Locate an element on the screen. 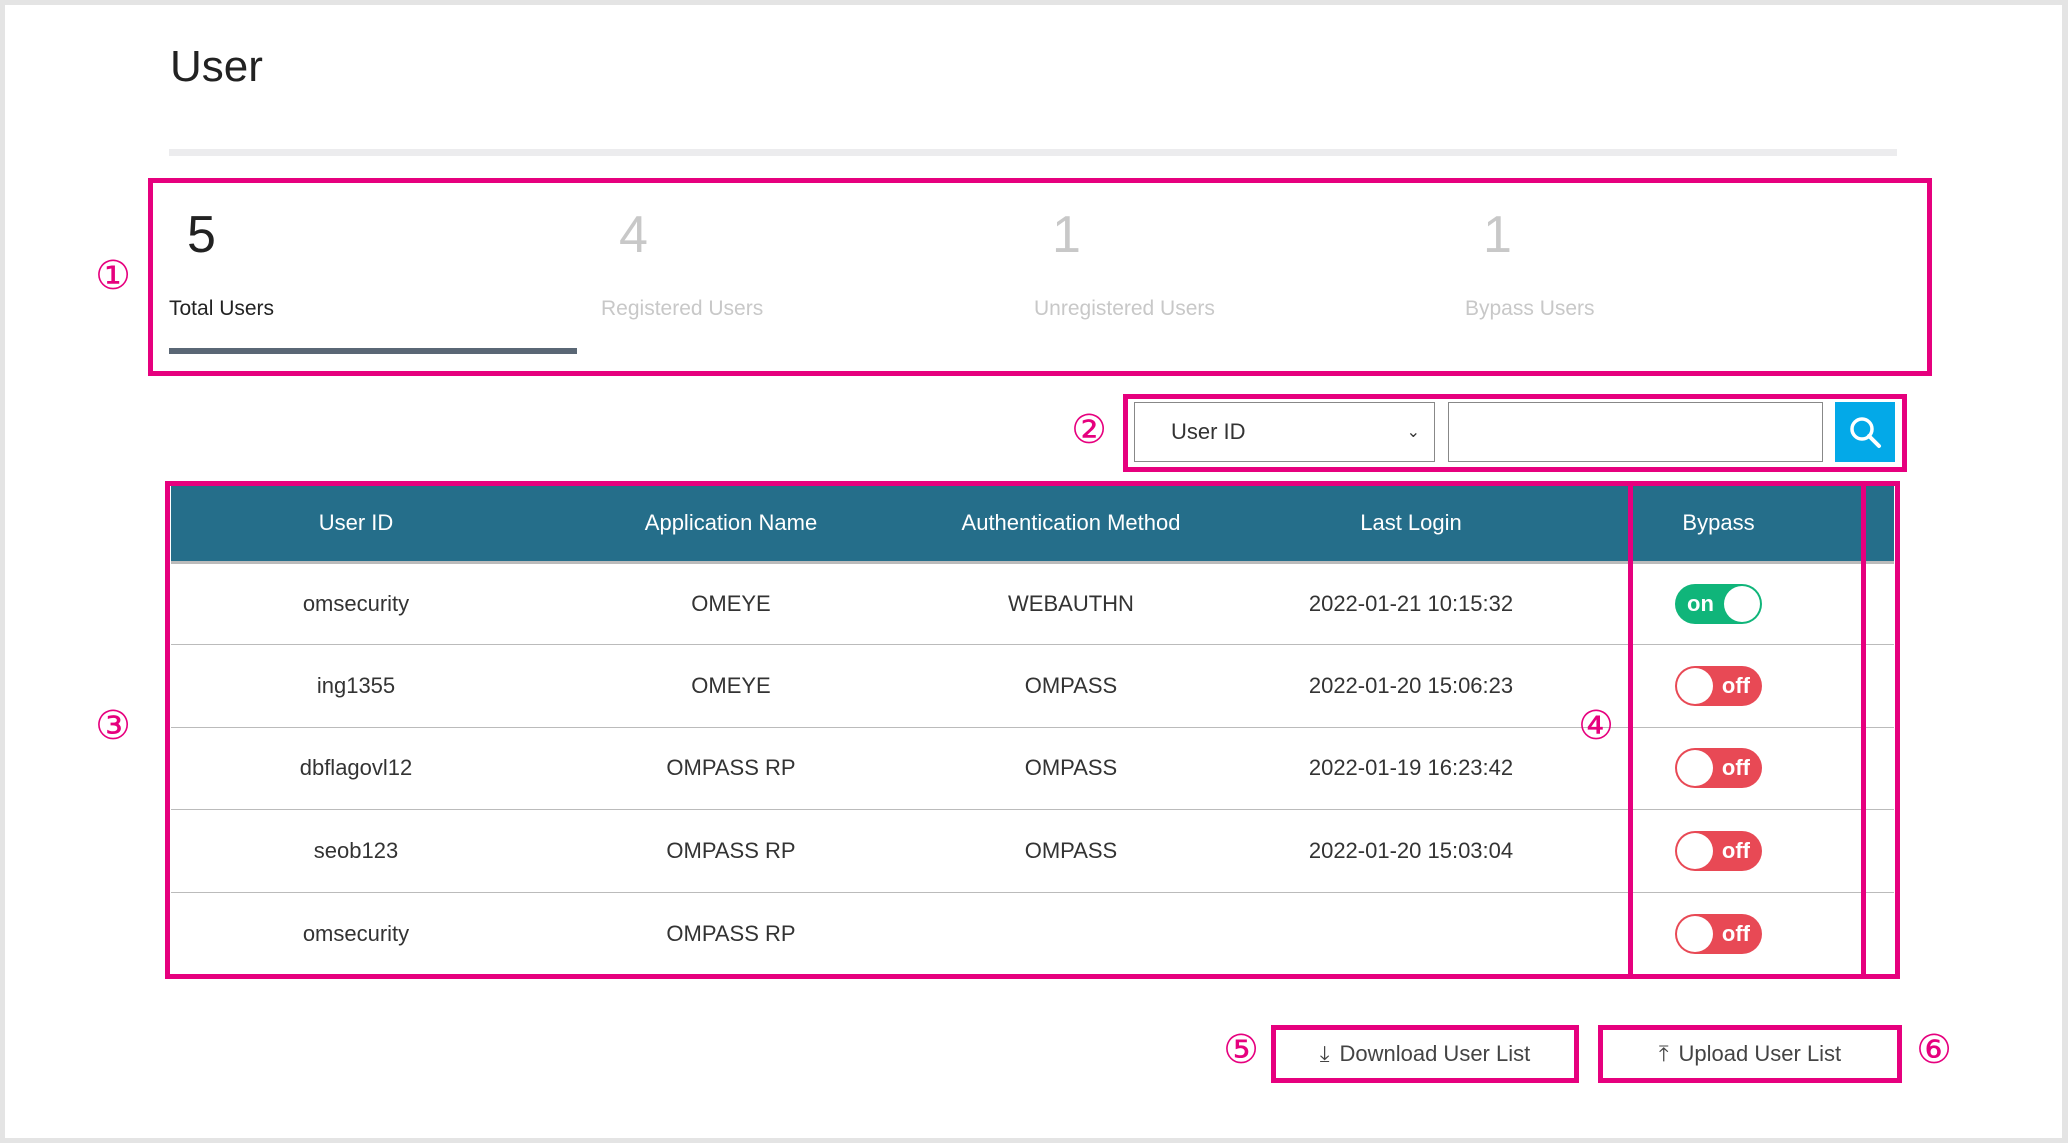  select-value: User ID is located at coordinates (1208, 431).